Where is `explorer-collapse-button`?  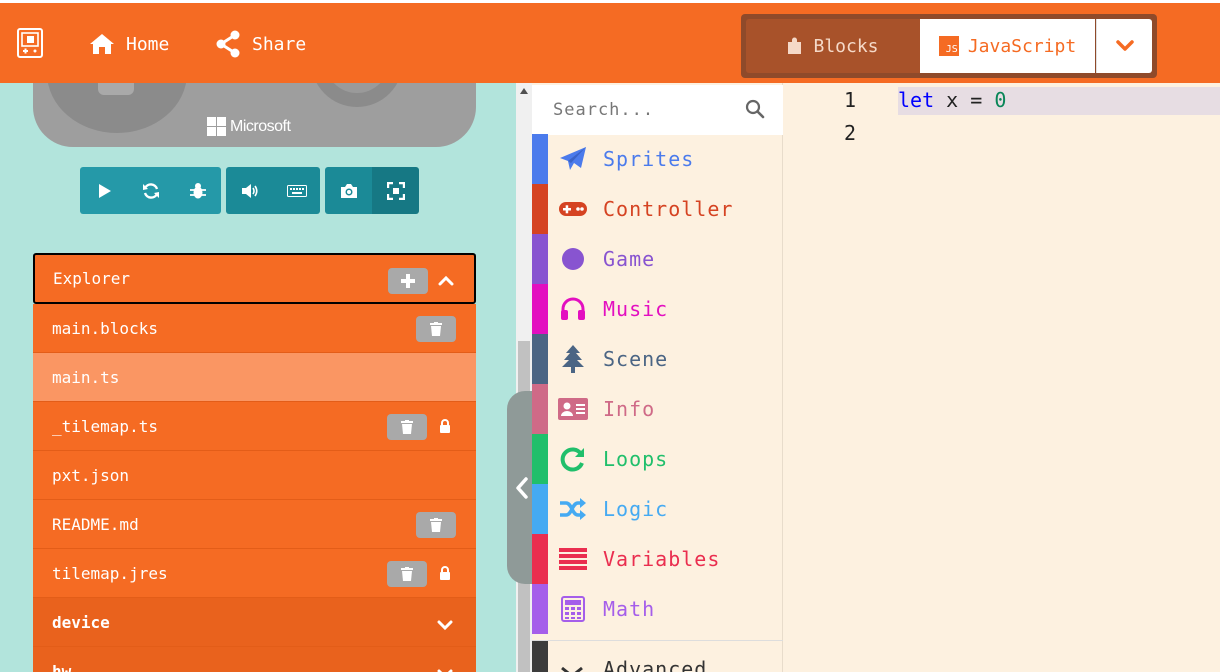 explorer-collapse-button is located at coordinates (446, 280).